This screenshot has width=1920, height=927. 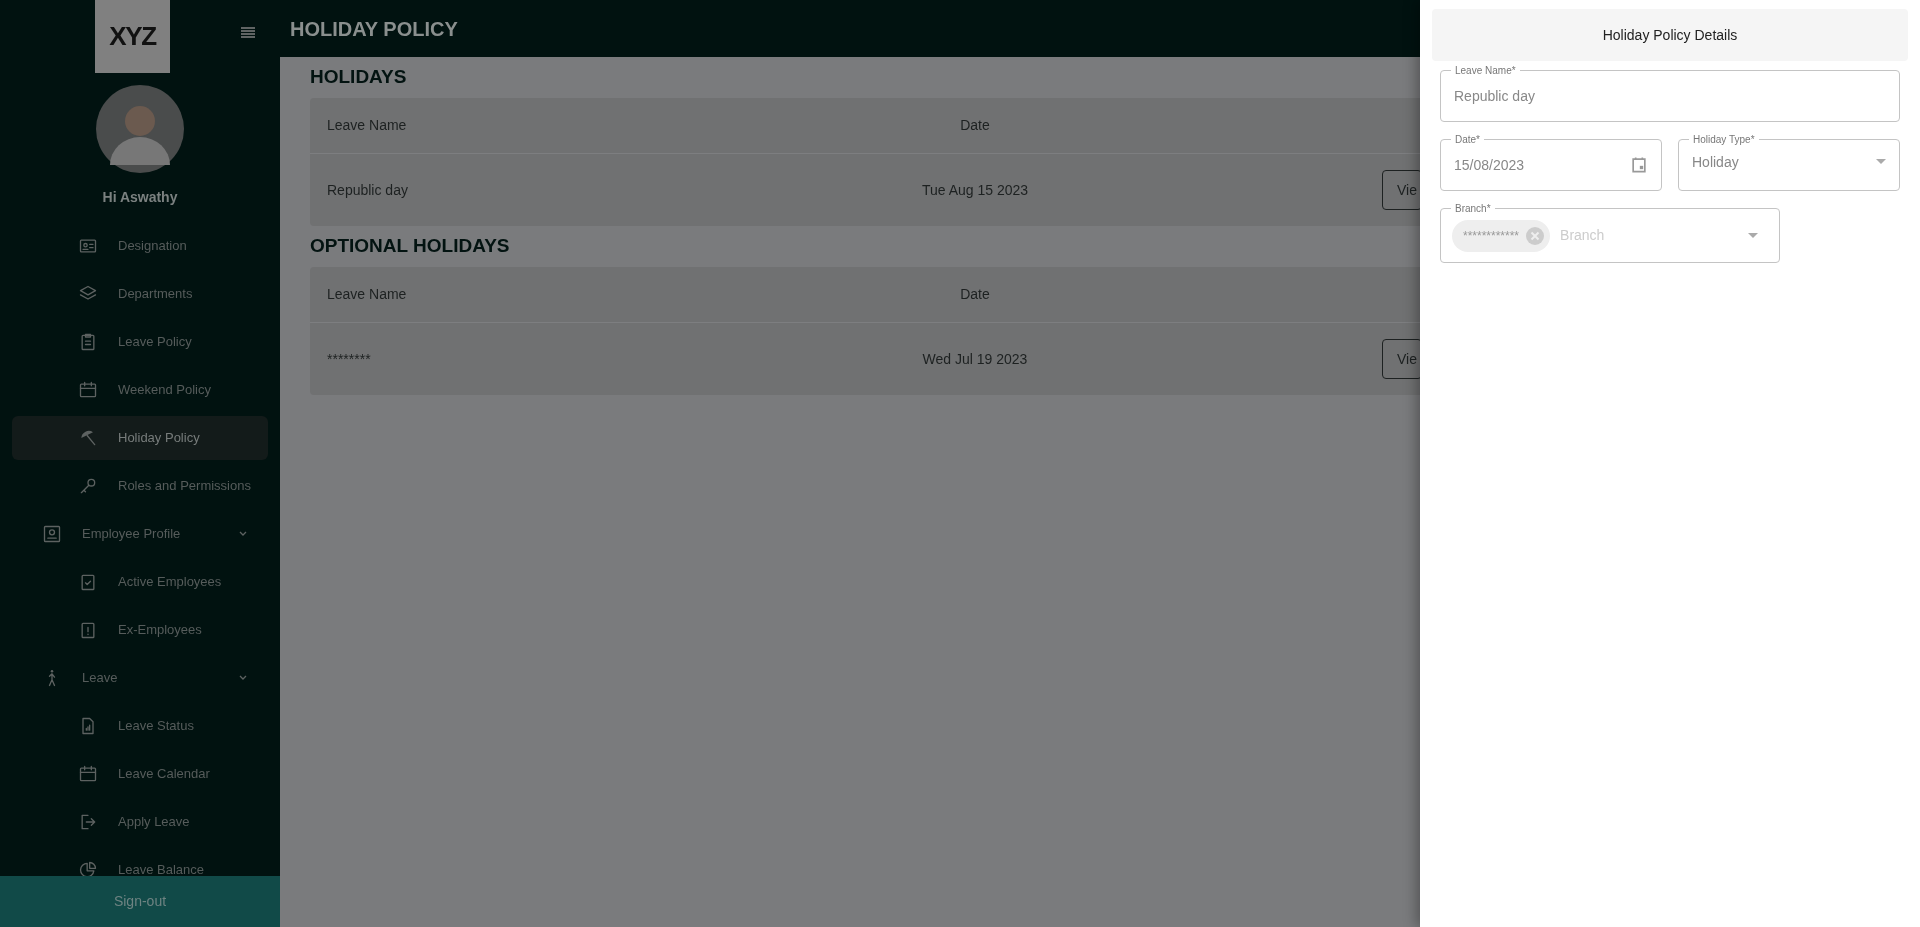 What do you see at coordinates (88, 486) in the screenshot?
I see `key-icon` at bounding box center [88, 486].